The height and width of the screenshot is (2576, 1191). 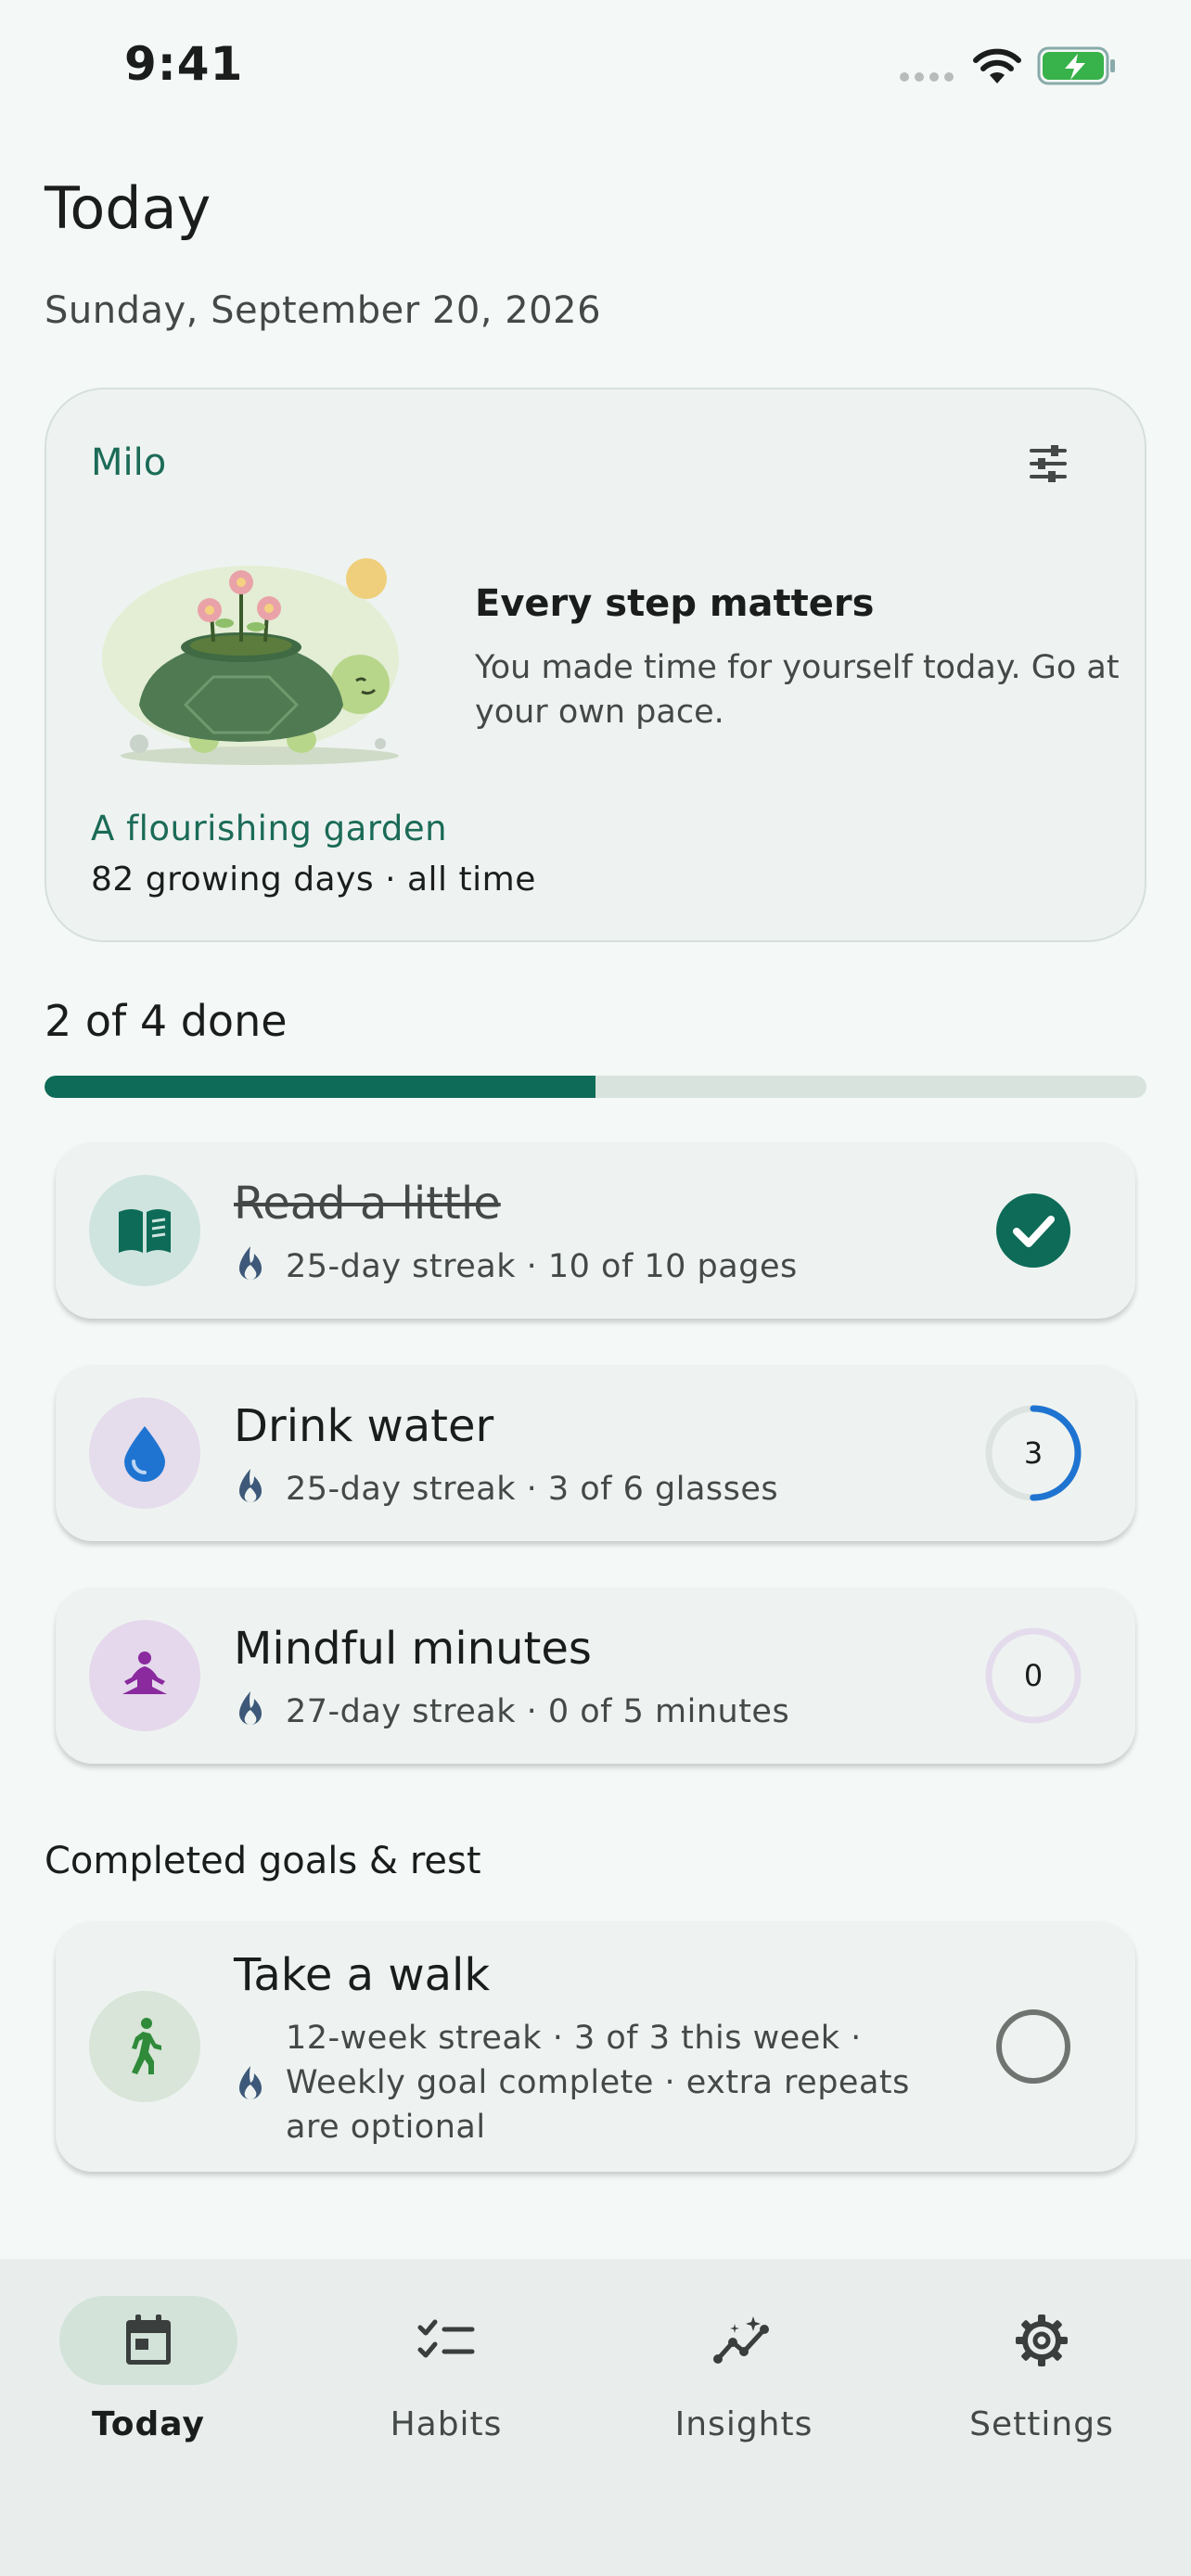 I want to click on nav-item-habits: Habits, so click(x=446, y=2370).